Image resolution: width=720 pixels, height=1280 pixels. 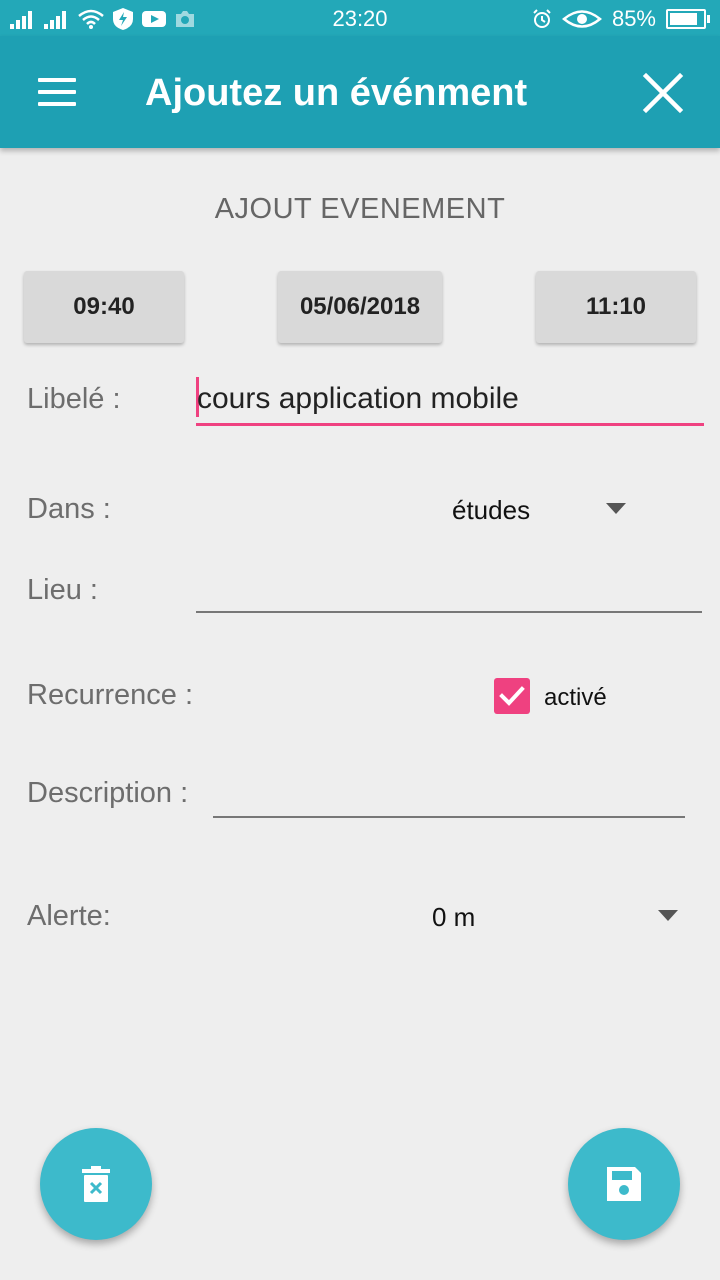 I want to click on recurrence-checkbox, so click(x=512, y=696).